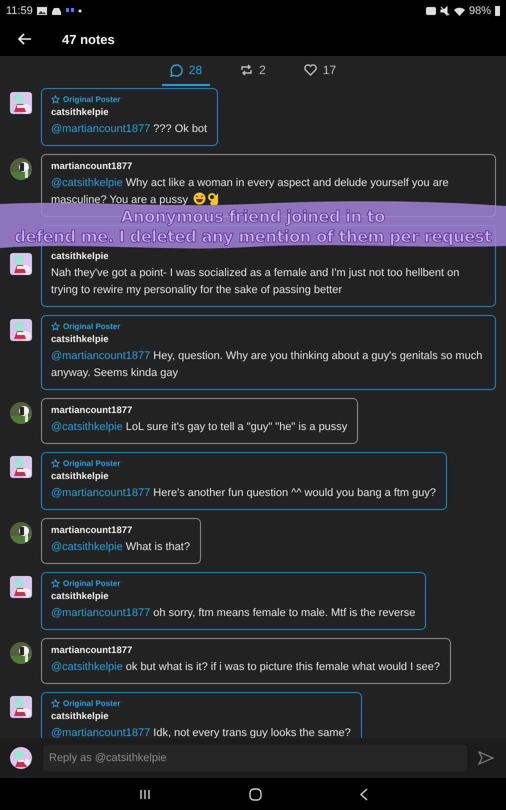 This screenshot has width=506, height=810. Describe the element at coordinates (445, 11) in the screenshot. I see `mute-icon` at that location.